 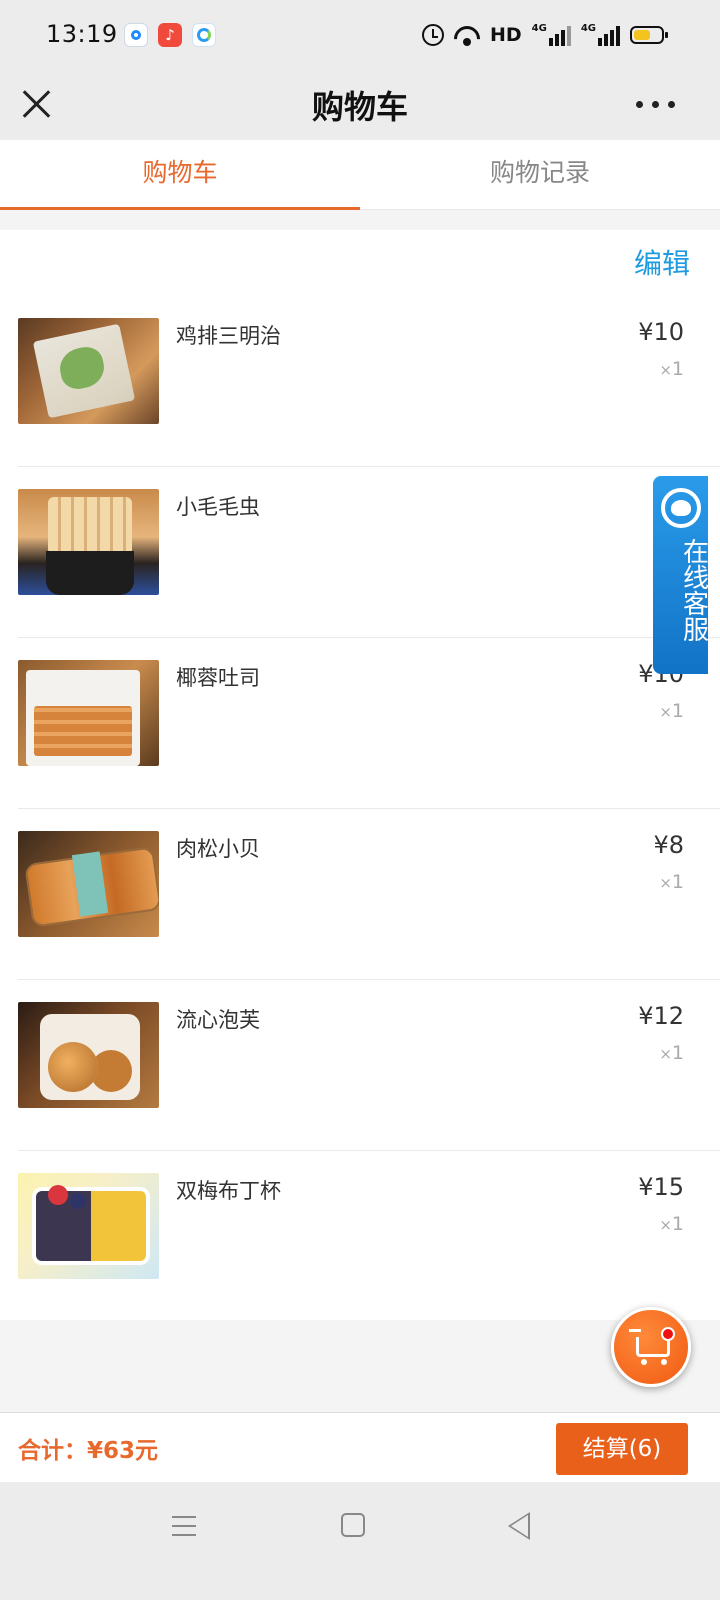 I want to click on status-indicators: HD 4G 4G, so click(x=544, y=35).